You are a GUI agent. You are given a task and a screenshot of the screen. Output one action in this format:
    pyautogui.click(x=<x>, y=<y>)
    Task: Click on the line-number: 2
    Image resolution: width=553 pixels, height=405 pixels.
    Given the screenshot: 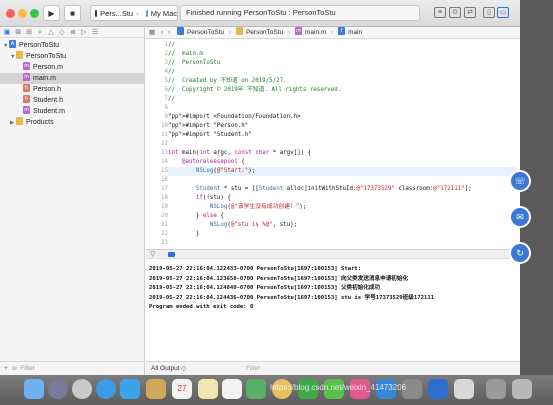 What is the action you would take?
    pyautogui.click(x=166, y=54)
    